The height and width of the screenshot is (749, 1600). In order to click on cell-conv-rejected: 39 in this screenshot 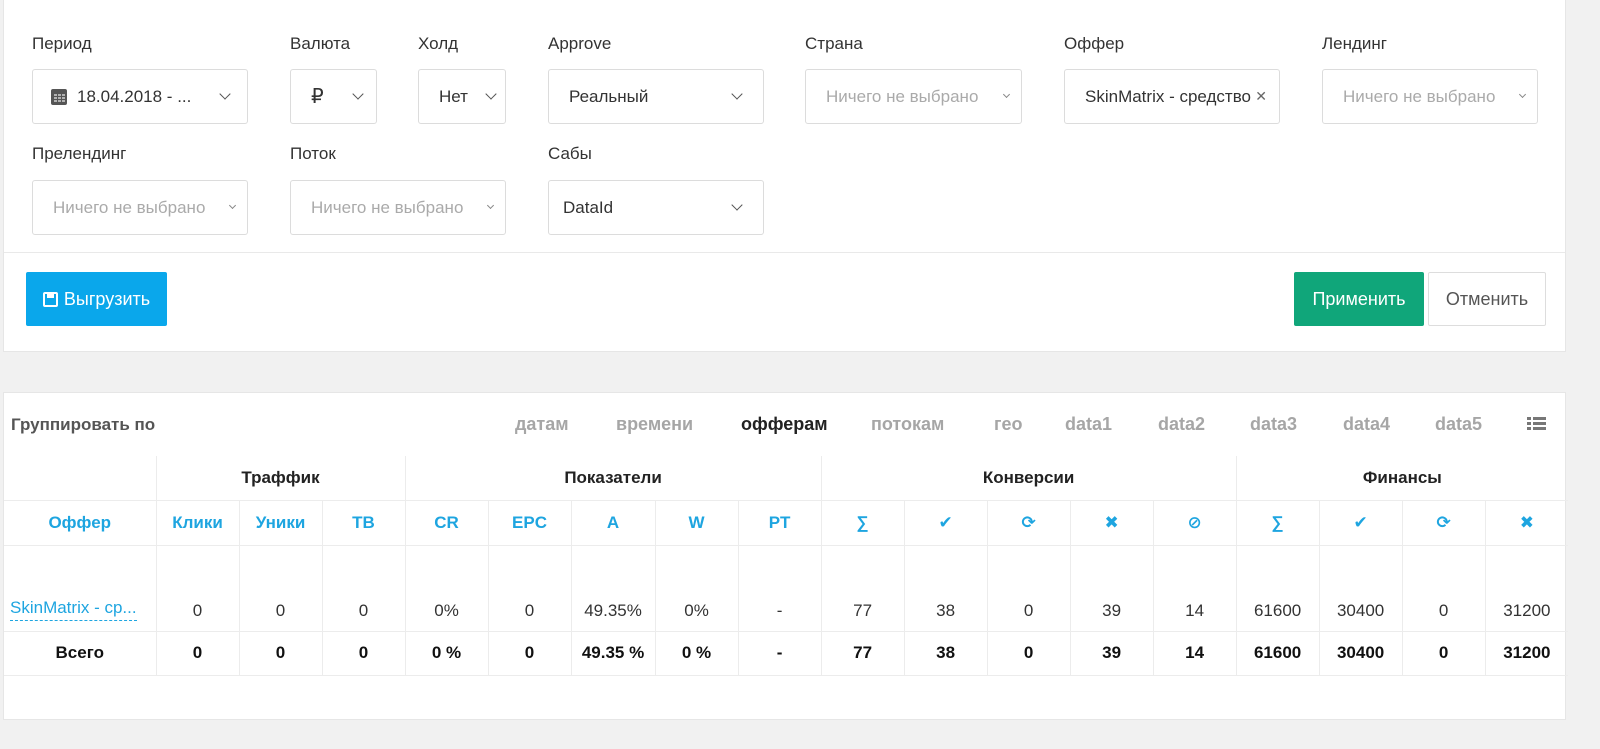, I will do `click(1111, 588)`.